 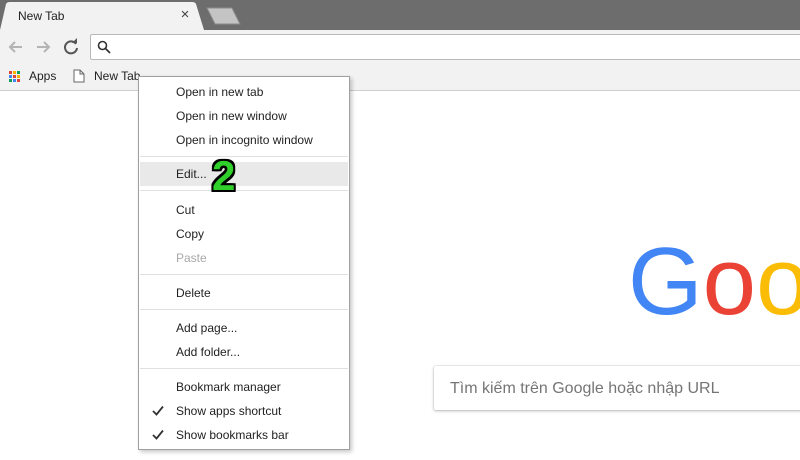 I want to click on menu-item-label: Show bookmarks bar, so click(x=232, y=435).